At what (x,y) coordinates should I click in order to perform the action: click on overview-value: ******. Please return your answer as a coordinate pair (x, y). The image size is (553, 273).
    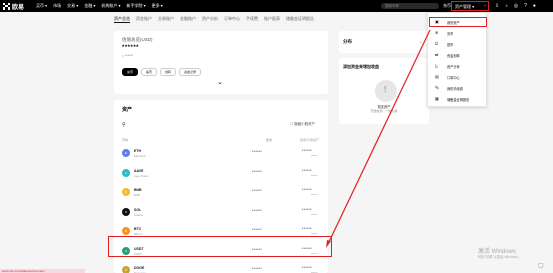
    Looking at the image, I should click on (131, 48).